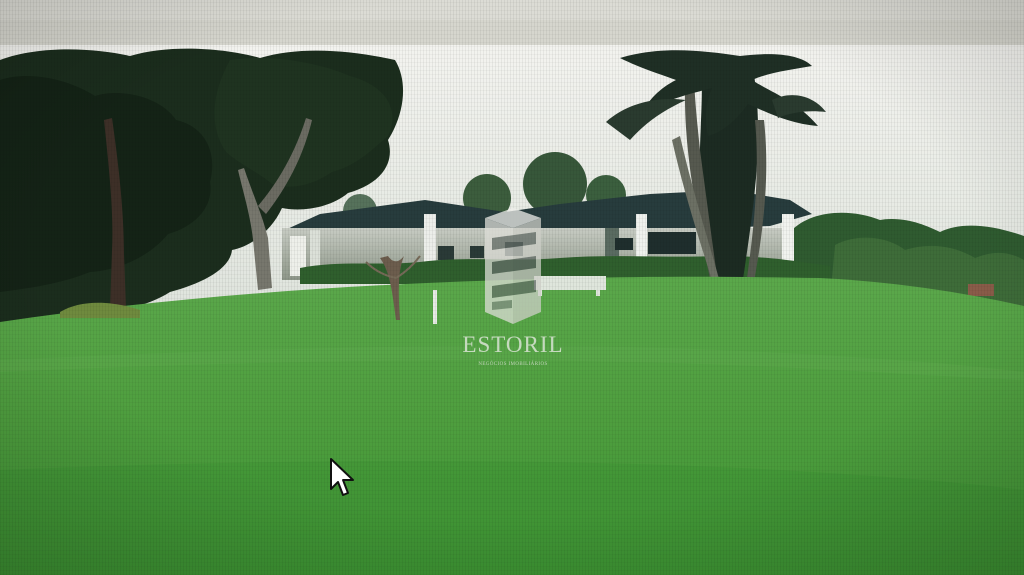 The width and height of the screenshot is (1024, 575). I want to click on estoril-watermark: ESTORIL NEGÓCIOS IMOBILIÁRIOS, so click(513, 291).